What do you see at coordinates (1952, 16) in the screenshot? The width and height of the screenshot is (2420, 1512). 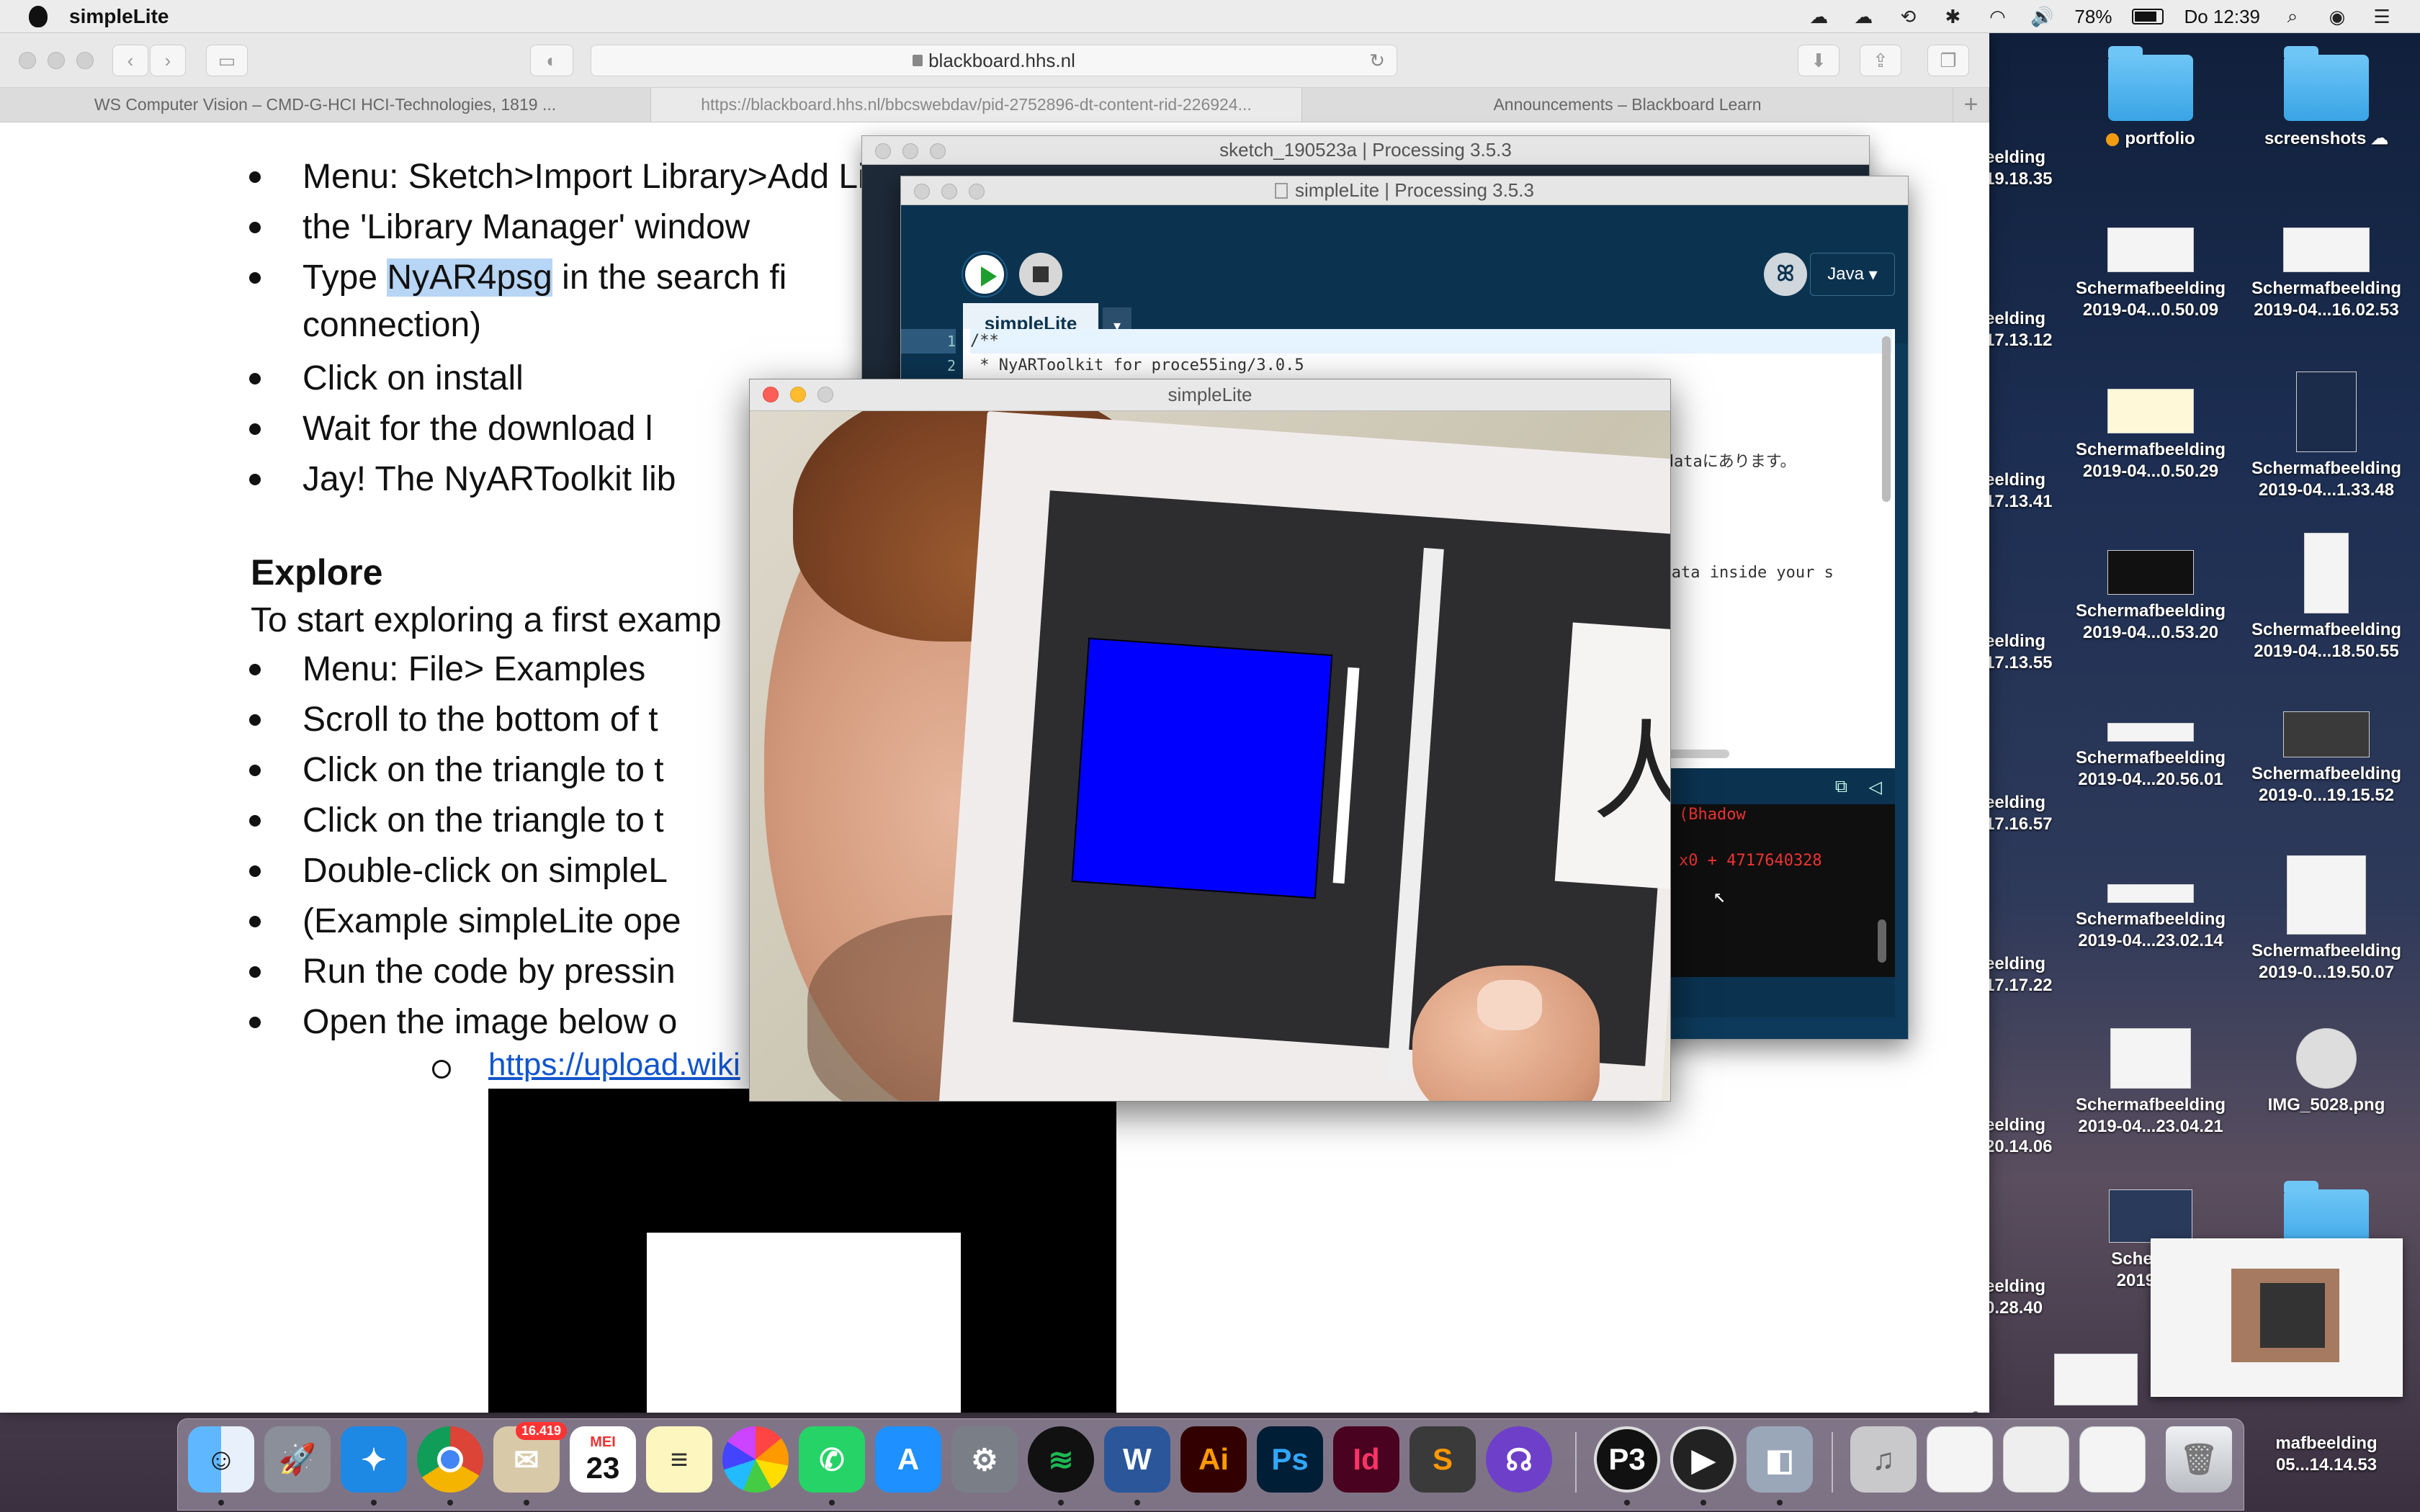 I see `bluetooth-icon: ✱` at bounding box center [1952, 16].